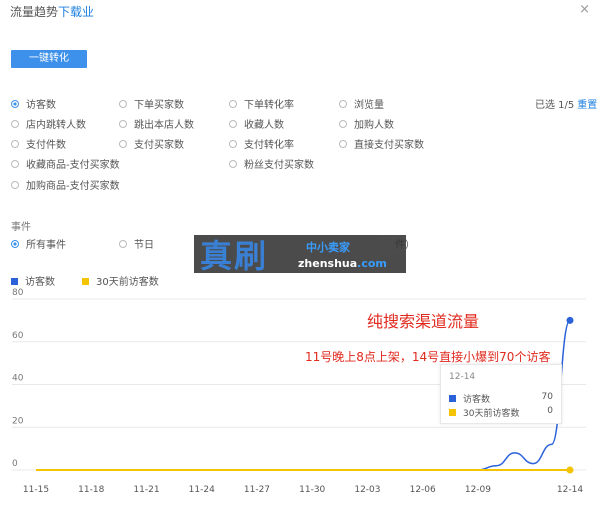  What do you see at coordinates (501, 412) in the screenshot?
I see `tooltip-row-visitors-30d: 30天前访客数 0` at bounding box center [501, 412].